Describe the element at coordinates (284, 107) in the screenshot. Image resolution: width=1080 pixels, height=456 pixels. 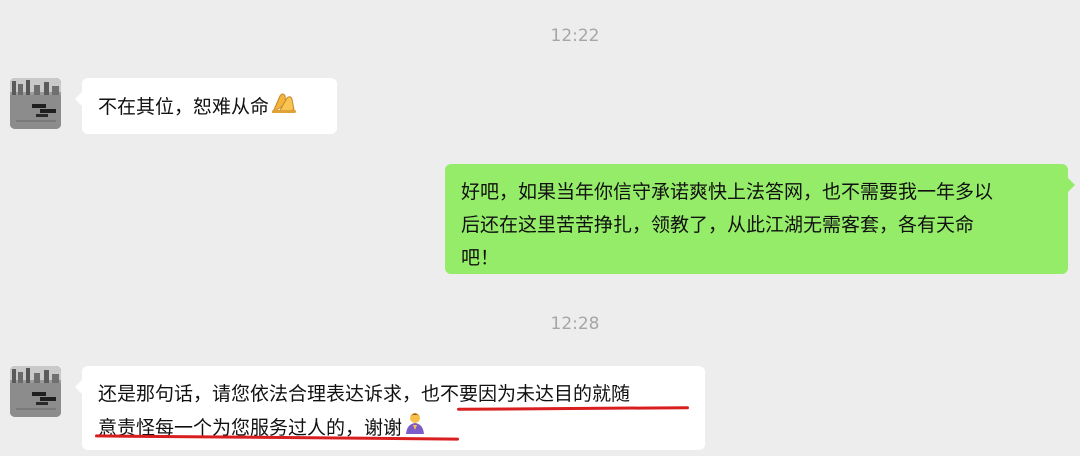
I see `folded-hands-icon` at that location.